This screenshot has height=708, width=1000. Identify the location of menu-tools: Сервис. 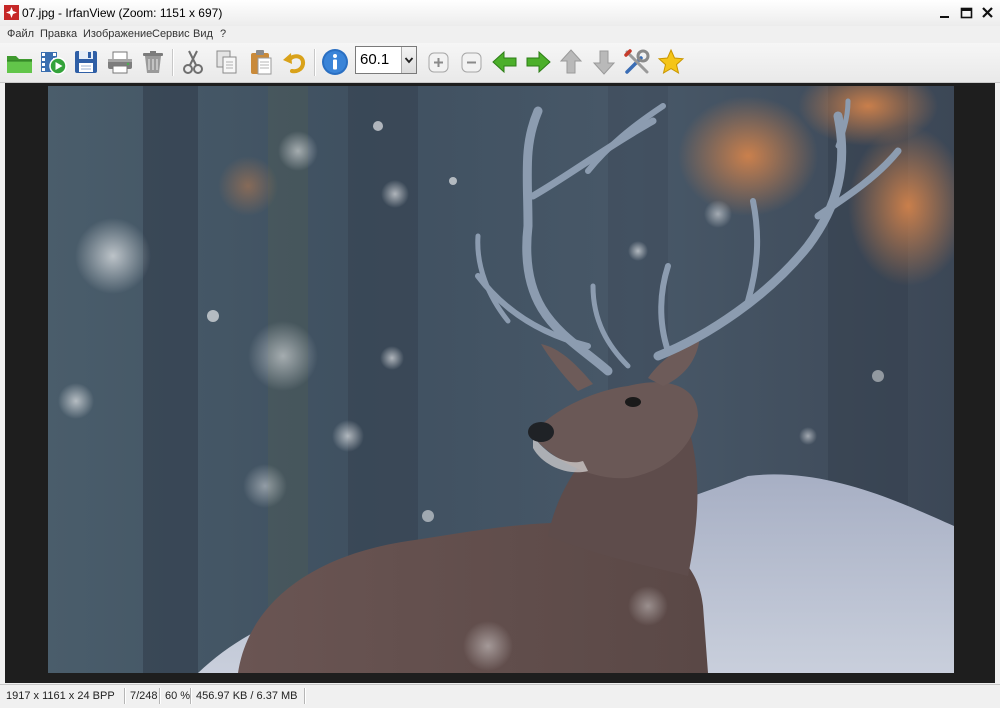
(171, 34).